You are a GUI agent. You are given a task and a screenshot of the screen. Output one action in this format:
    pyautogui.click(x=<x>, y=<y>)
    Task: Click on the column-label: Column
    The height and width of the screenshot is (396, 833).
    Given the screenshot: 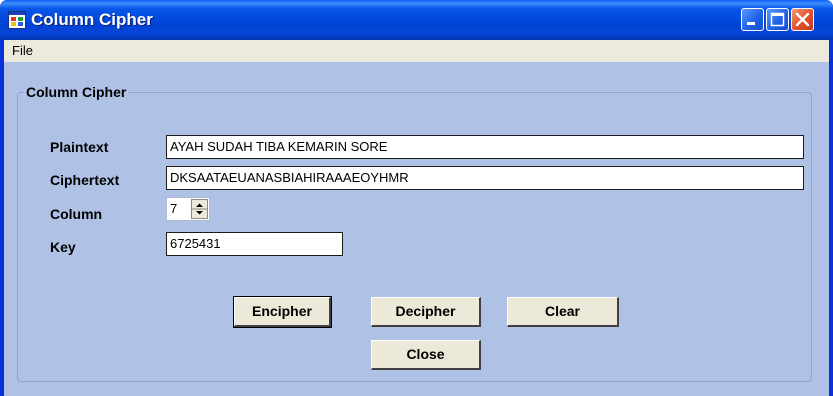 What is the action you would take?
    pyautogui.click(x=76, y=214)
    